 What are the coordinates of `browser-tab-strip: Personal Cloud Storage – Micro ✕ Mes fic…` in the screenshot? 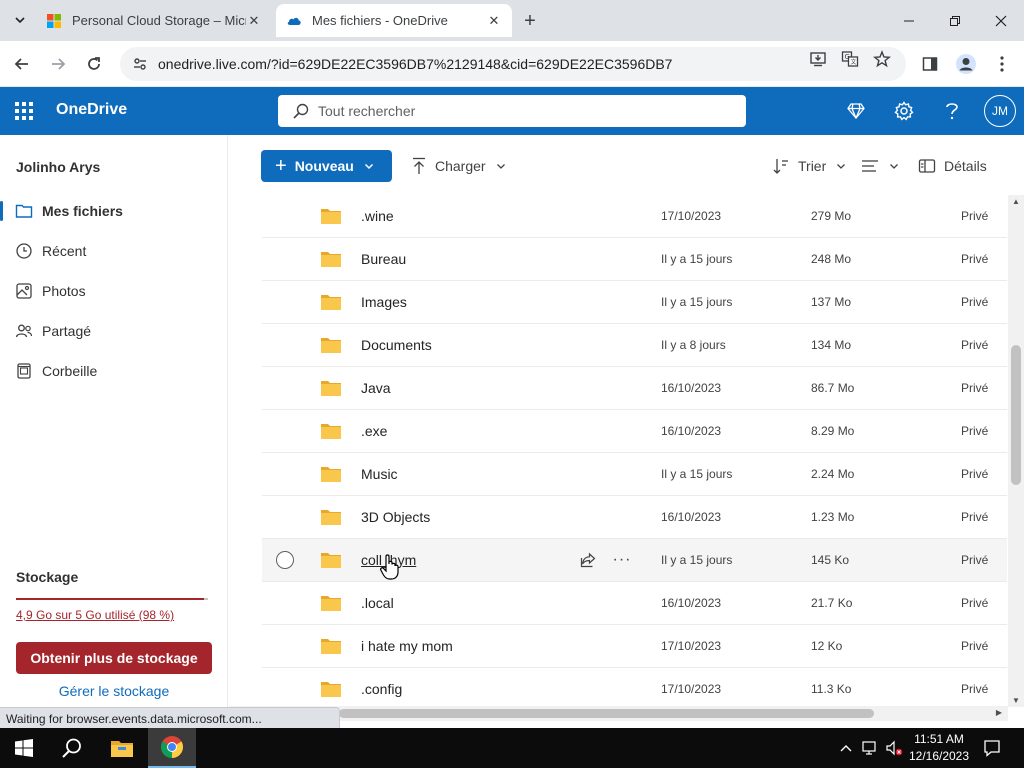 It's located at (512, 20).